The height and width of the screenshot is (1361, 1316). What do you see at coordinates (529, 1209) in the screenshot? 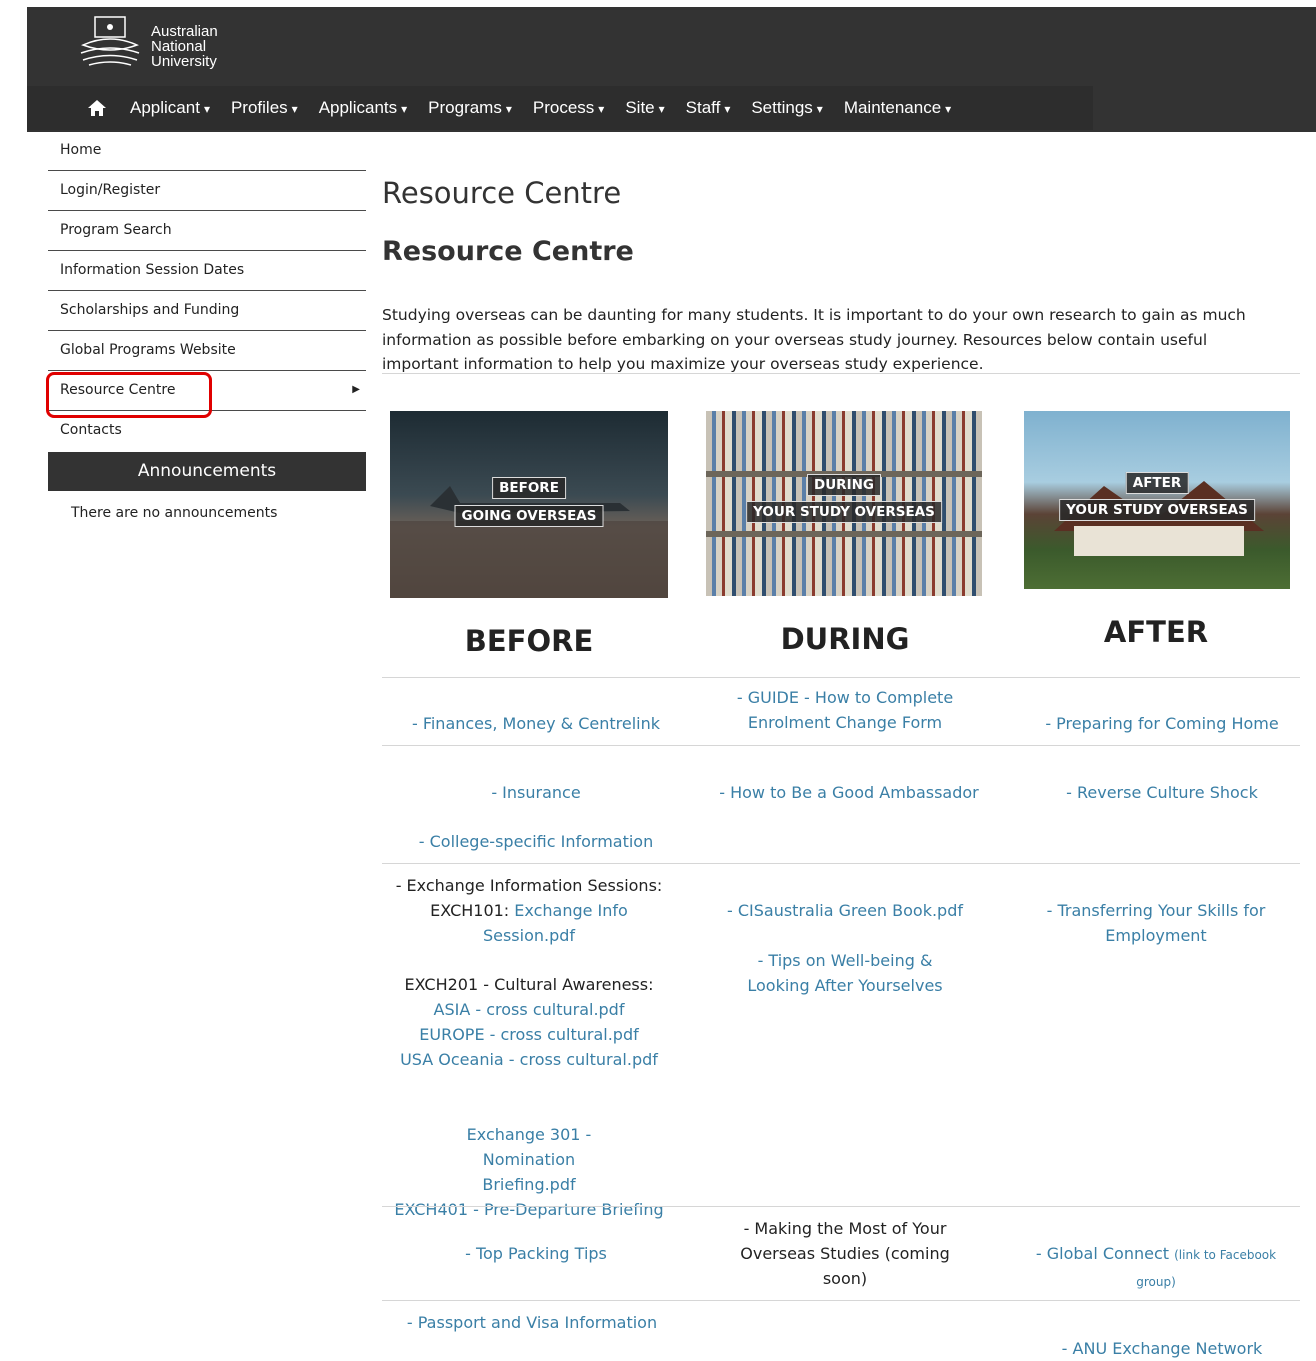
I see `link-exch401: EXCH401 - Pre-Departure Briefing` at bounding box center [529, 1209].